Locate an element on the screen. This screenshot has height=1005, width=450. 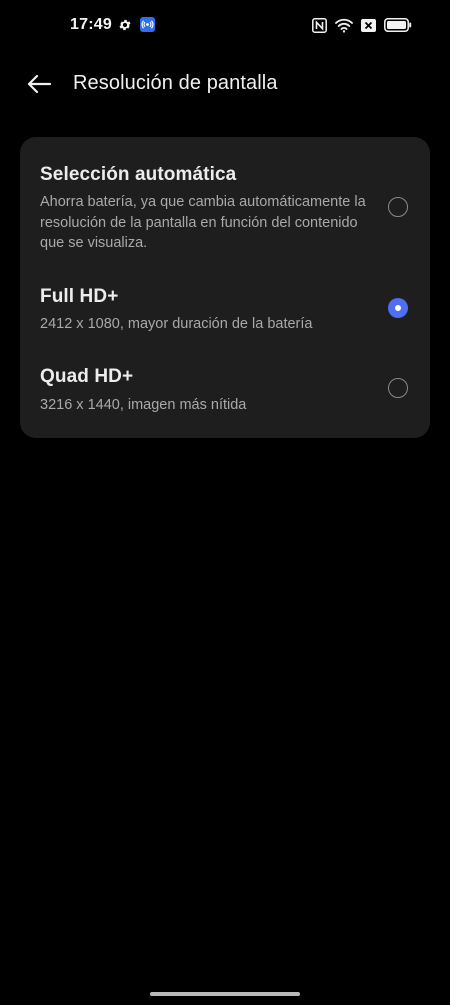
gear-icon is located at coordinates (125, 25).